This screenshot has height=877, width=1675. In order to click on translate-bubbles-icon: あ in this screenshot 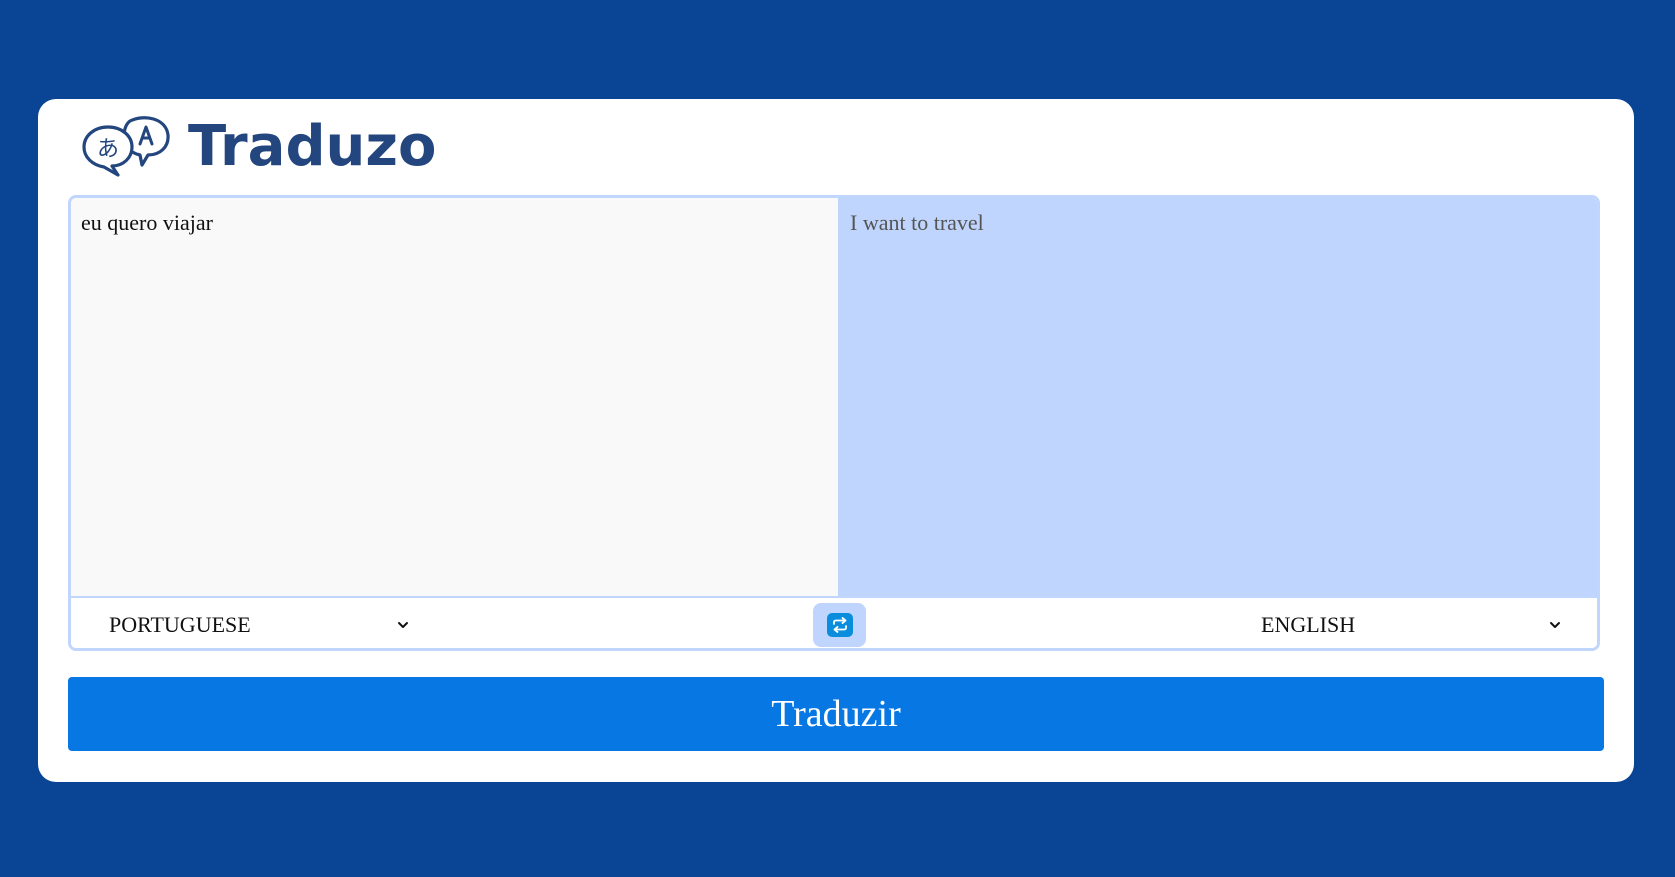, I will do `click(126, 146)`.